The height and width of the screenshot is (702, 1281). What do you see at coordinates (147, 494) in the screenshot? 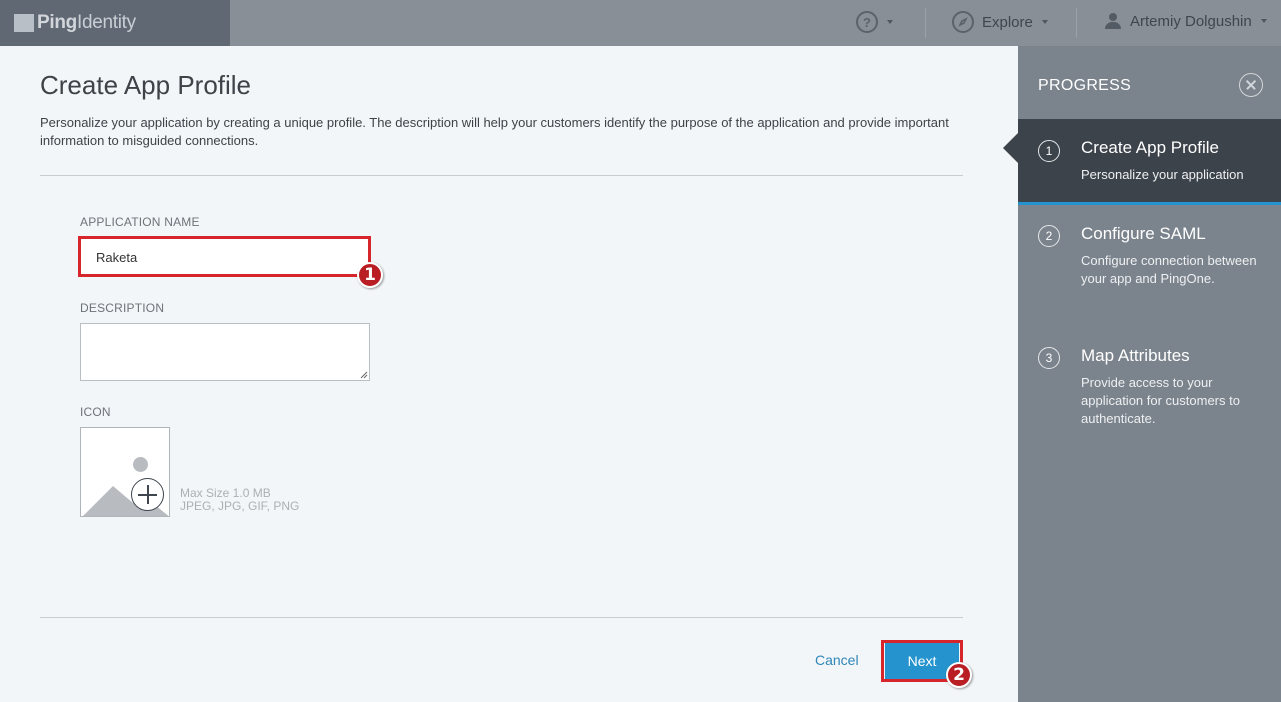
I see `add-icon-button` at bounding box center [147, 494].